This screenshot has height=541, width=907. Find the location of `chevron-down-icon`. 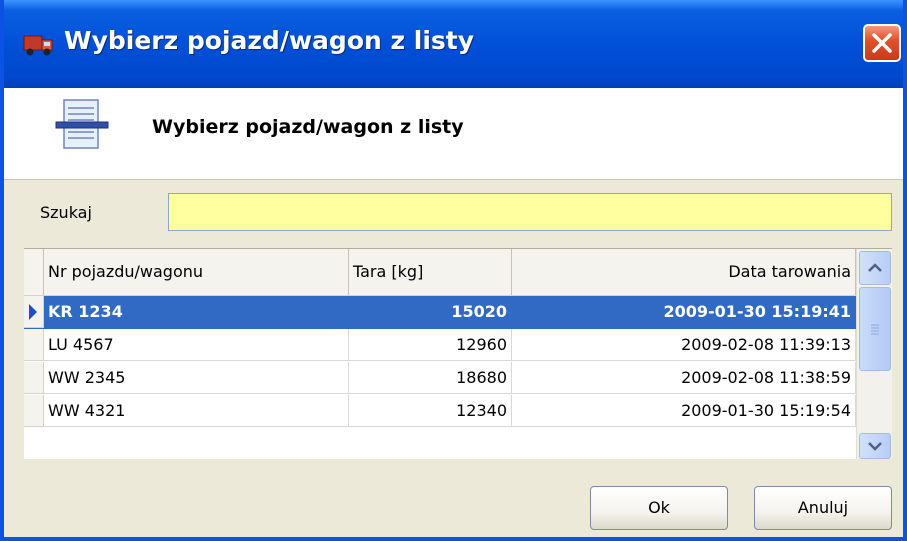

chevron-down-icon is located at coordinates (875, 446).